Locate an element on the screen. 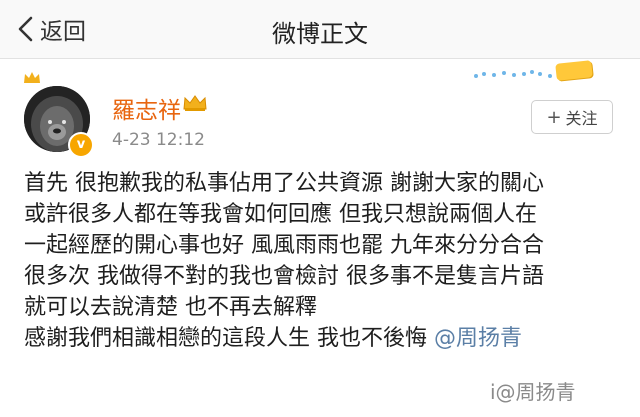  post-line: 一起經歷的開心事也好 風風雨雨也罷 九年來分分合合 is located at coordinates (284, 245).